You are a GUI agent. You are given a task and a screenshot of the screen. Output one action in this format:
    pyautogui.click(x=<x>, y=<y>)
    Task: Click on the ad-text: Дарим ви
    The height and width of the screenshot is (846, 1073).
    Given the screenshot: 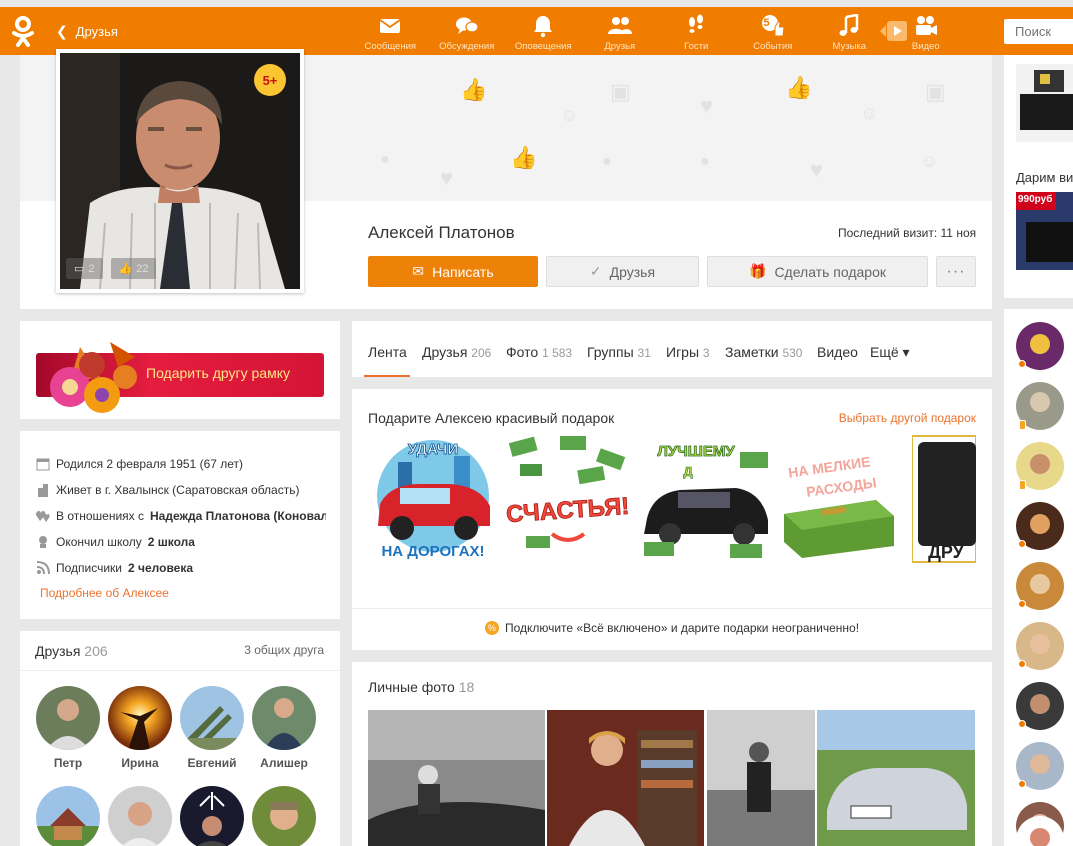 What is the action you would take?
    pyautogui.click(x=1044, y=177)
    